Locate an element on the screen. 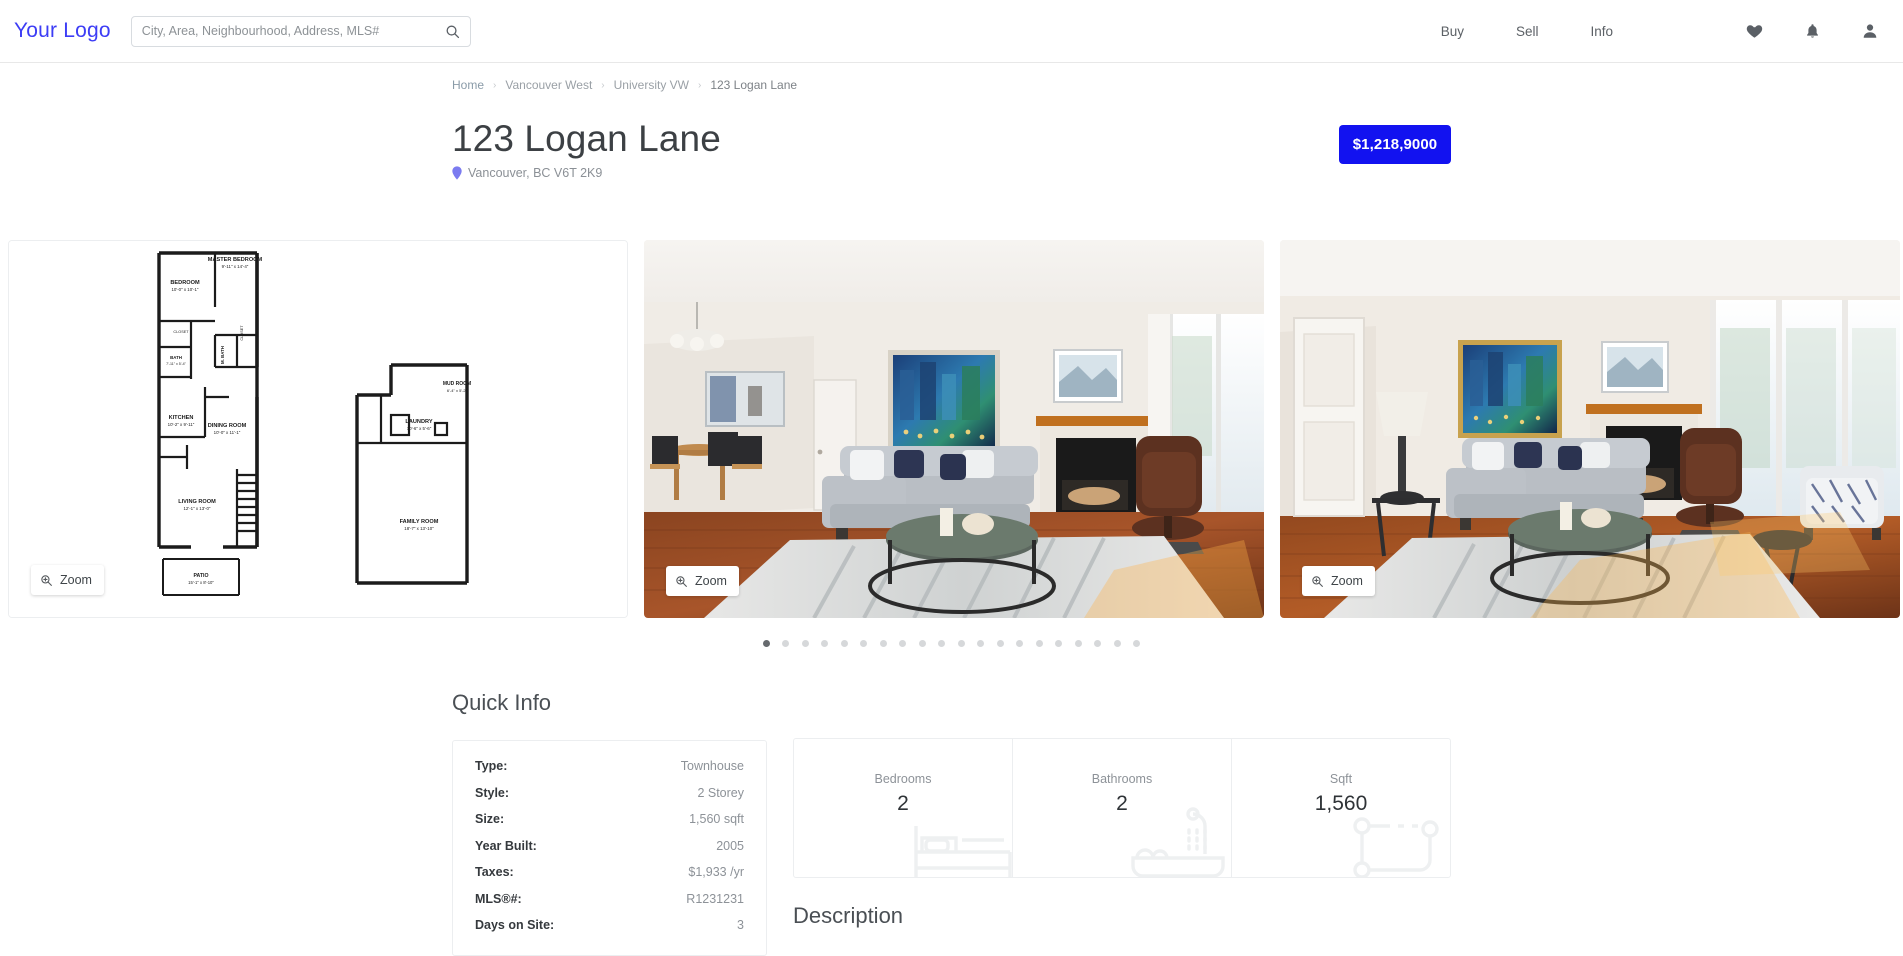 This screenshot has height=956, width=1903. heart-icon is located at coordinates (1754, 31).